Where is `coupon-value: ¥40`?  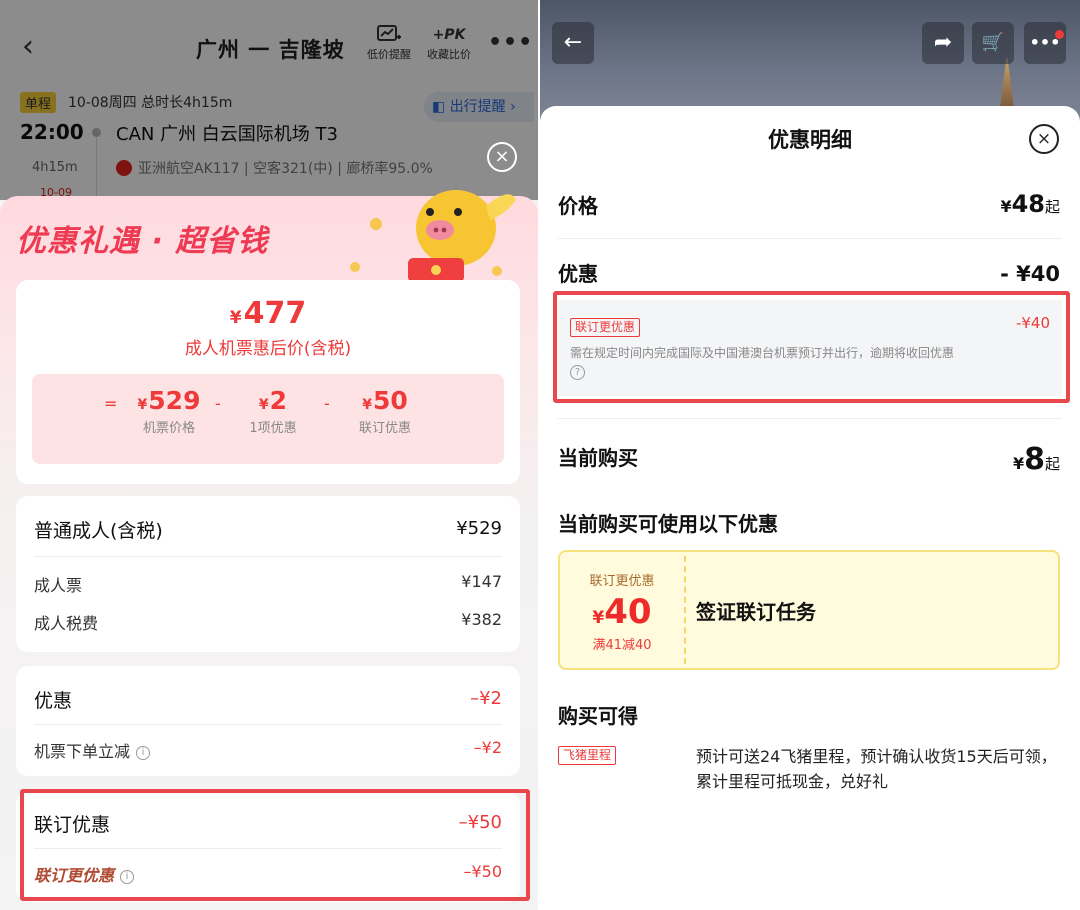
coupon-value: ¥40 is located at coordinates (622, 612).